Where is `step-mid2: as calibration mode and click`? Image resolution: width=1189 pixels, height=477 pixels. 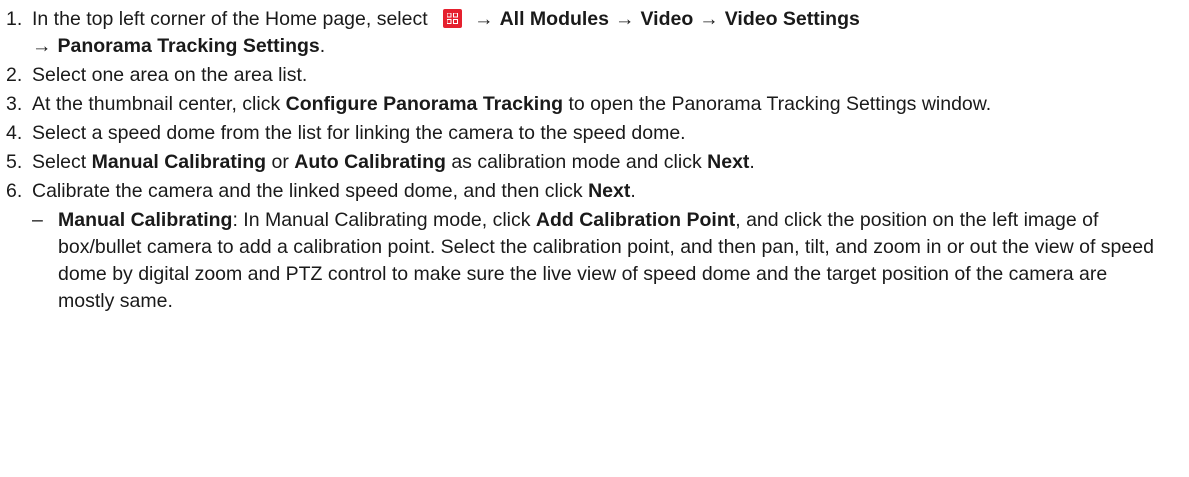
step-mid2: as calibration mode and click is located at coordinates (576, 162).